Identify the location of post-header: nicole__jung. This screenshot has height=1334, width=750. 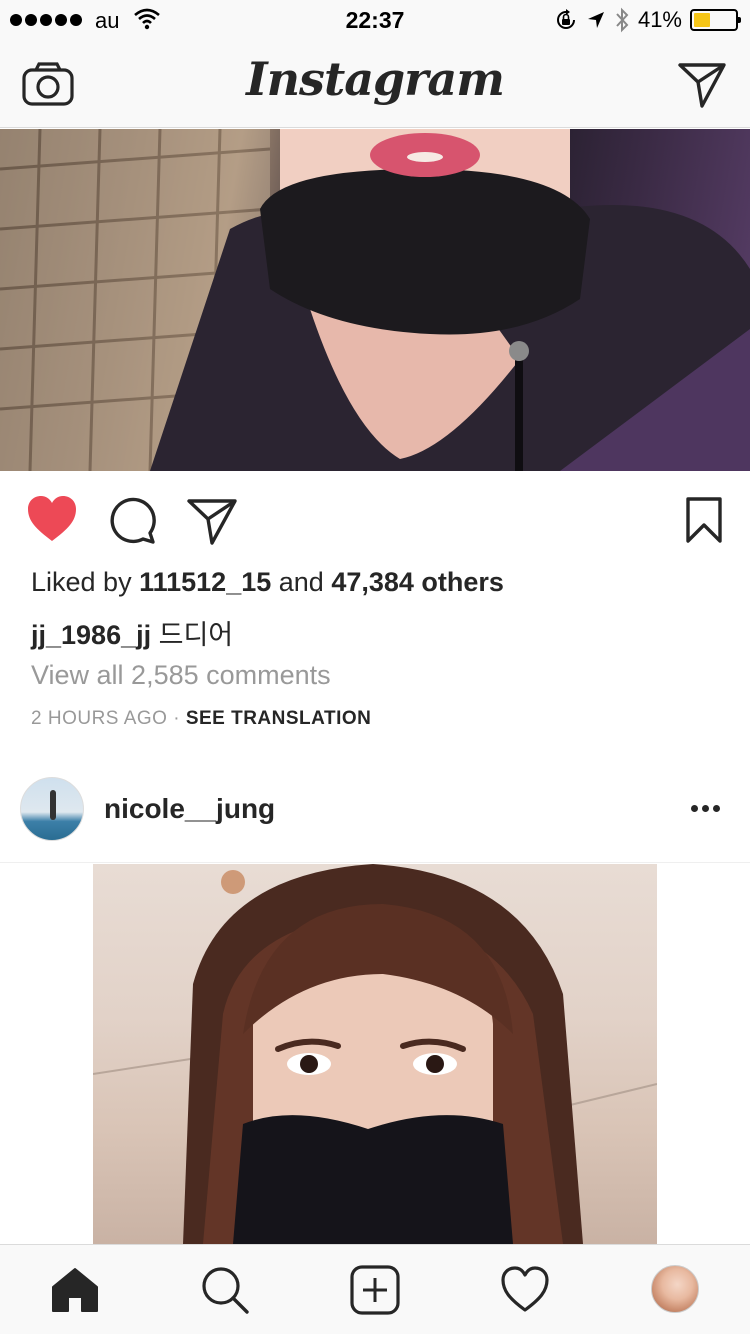
(375, 811).